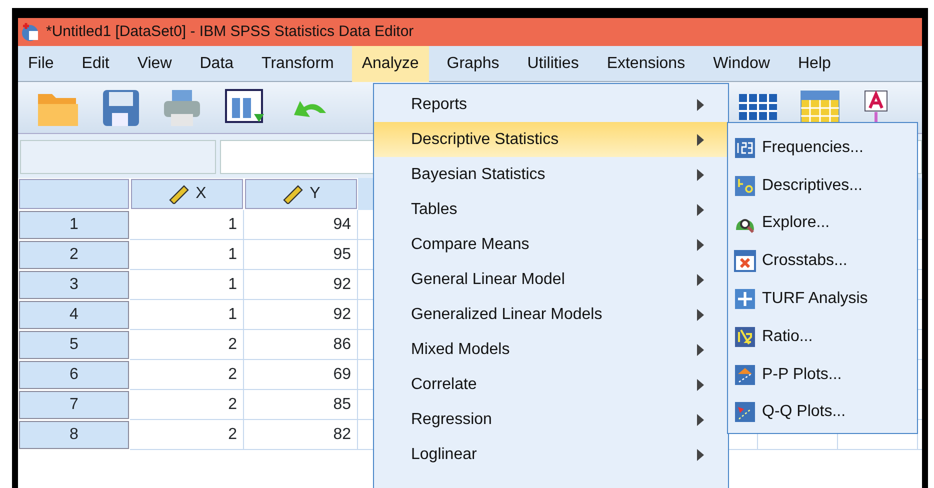 Image resolution: width=934 pixels, height=488 pixels. Describe the element at coordinates (301, 225) in the screenshot. I see `table-cell: 94` at that location.